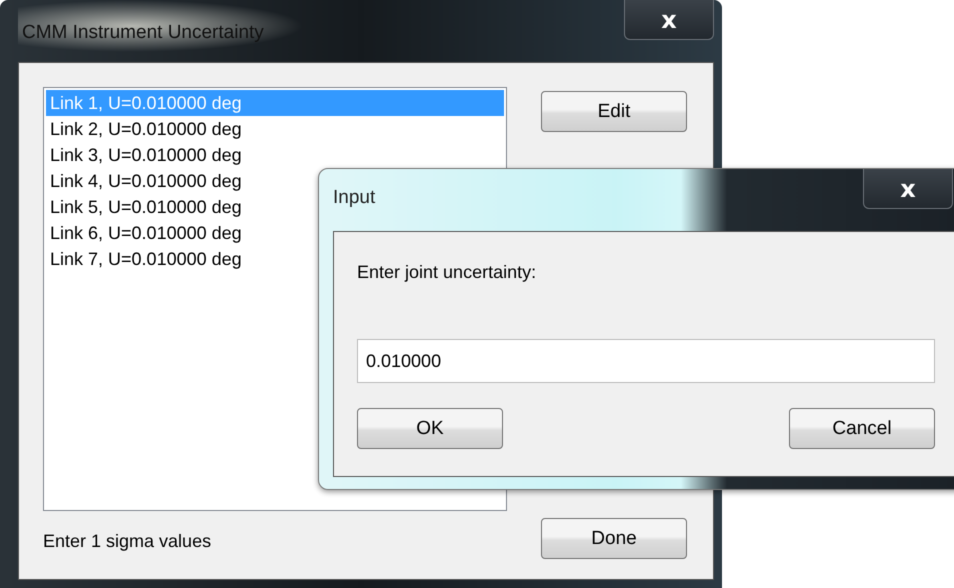  What do you see at coordinates (275, 129) in the screenshot?
I see `list-item: Link 2, U=0.010000 deg` at bounding box center [275, 129].